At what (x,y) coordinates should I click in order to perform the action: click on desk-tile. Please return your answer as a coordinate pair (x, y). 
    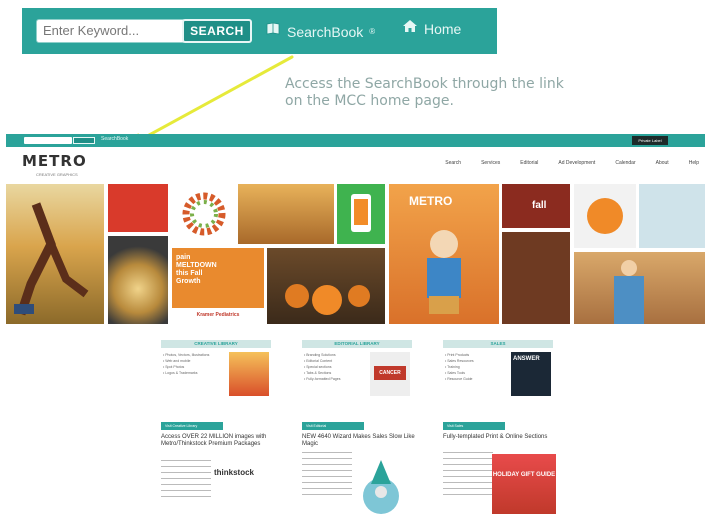
    Looking at the image, I should click on (672, 216).